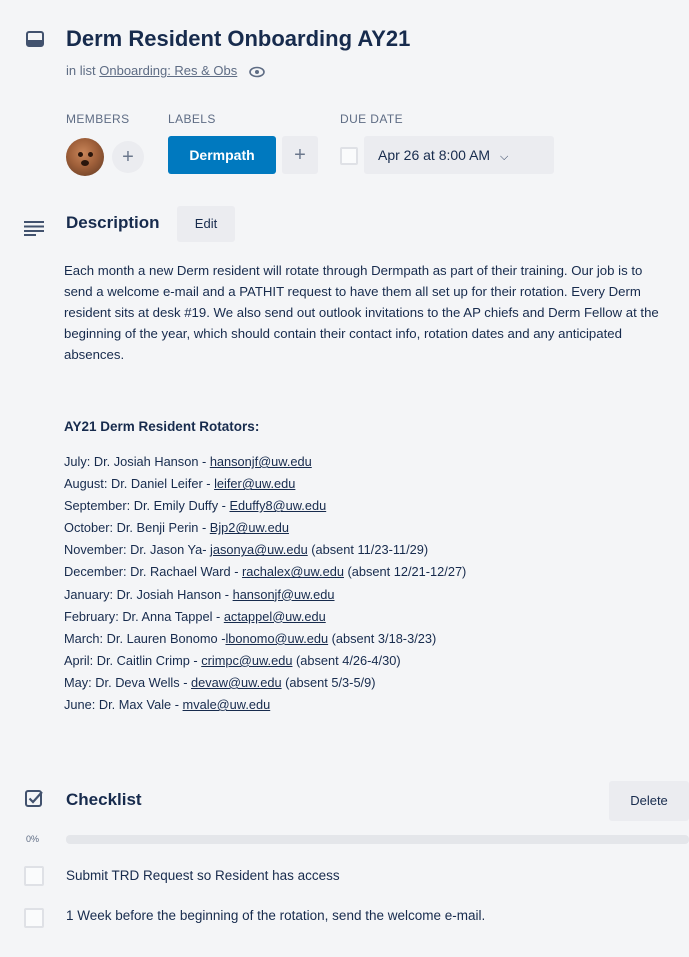  What do you see at coordinates (346, 660) in the screenshot?
I see `absence-note: (absent 4/26-4/30)` at bounding box center [346, 660].